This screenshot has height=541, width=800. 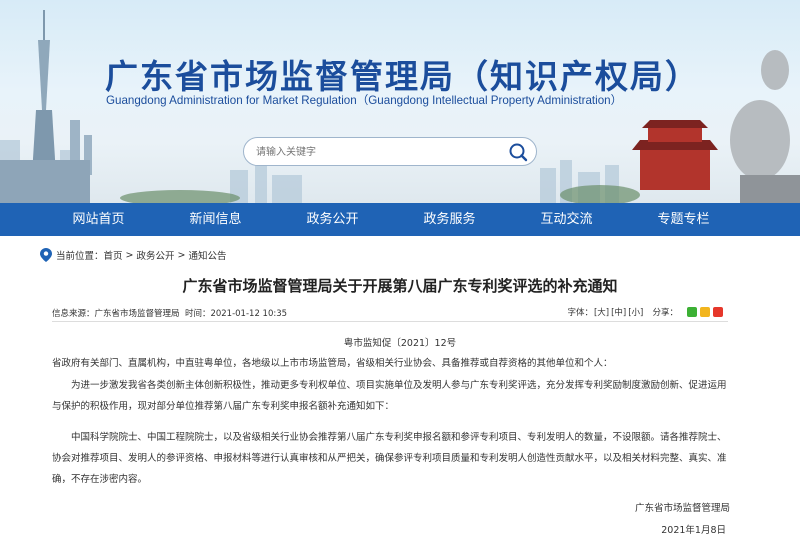 I want to click on wechat-share-icon, so click(x=692, y=312).